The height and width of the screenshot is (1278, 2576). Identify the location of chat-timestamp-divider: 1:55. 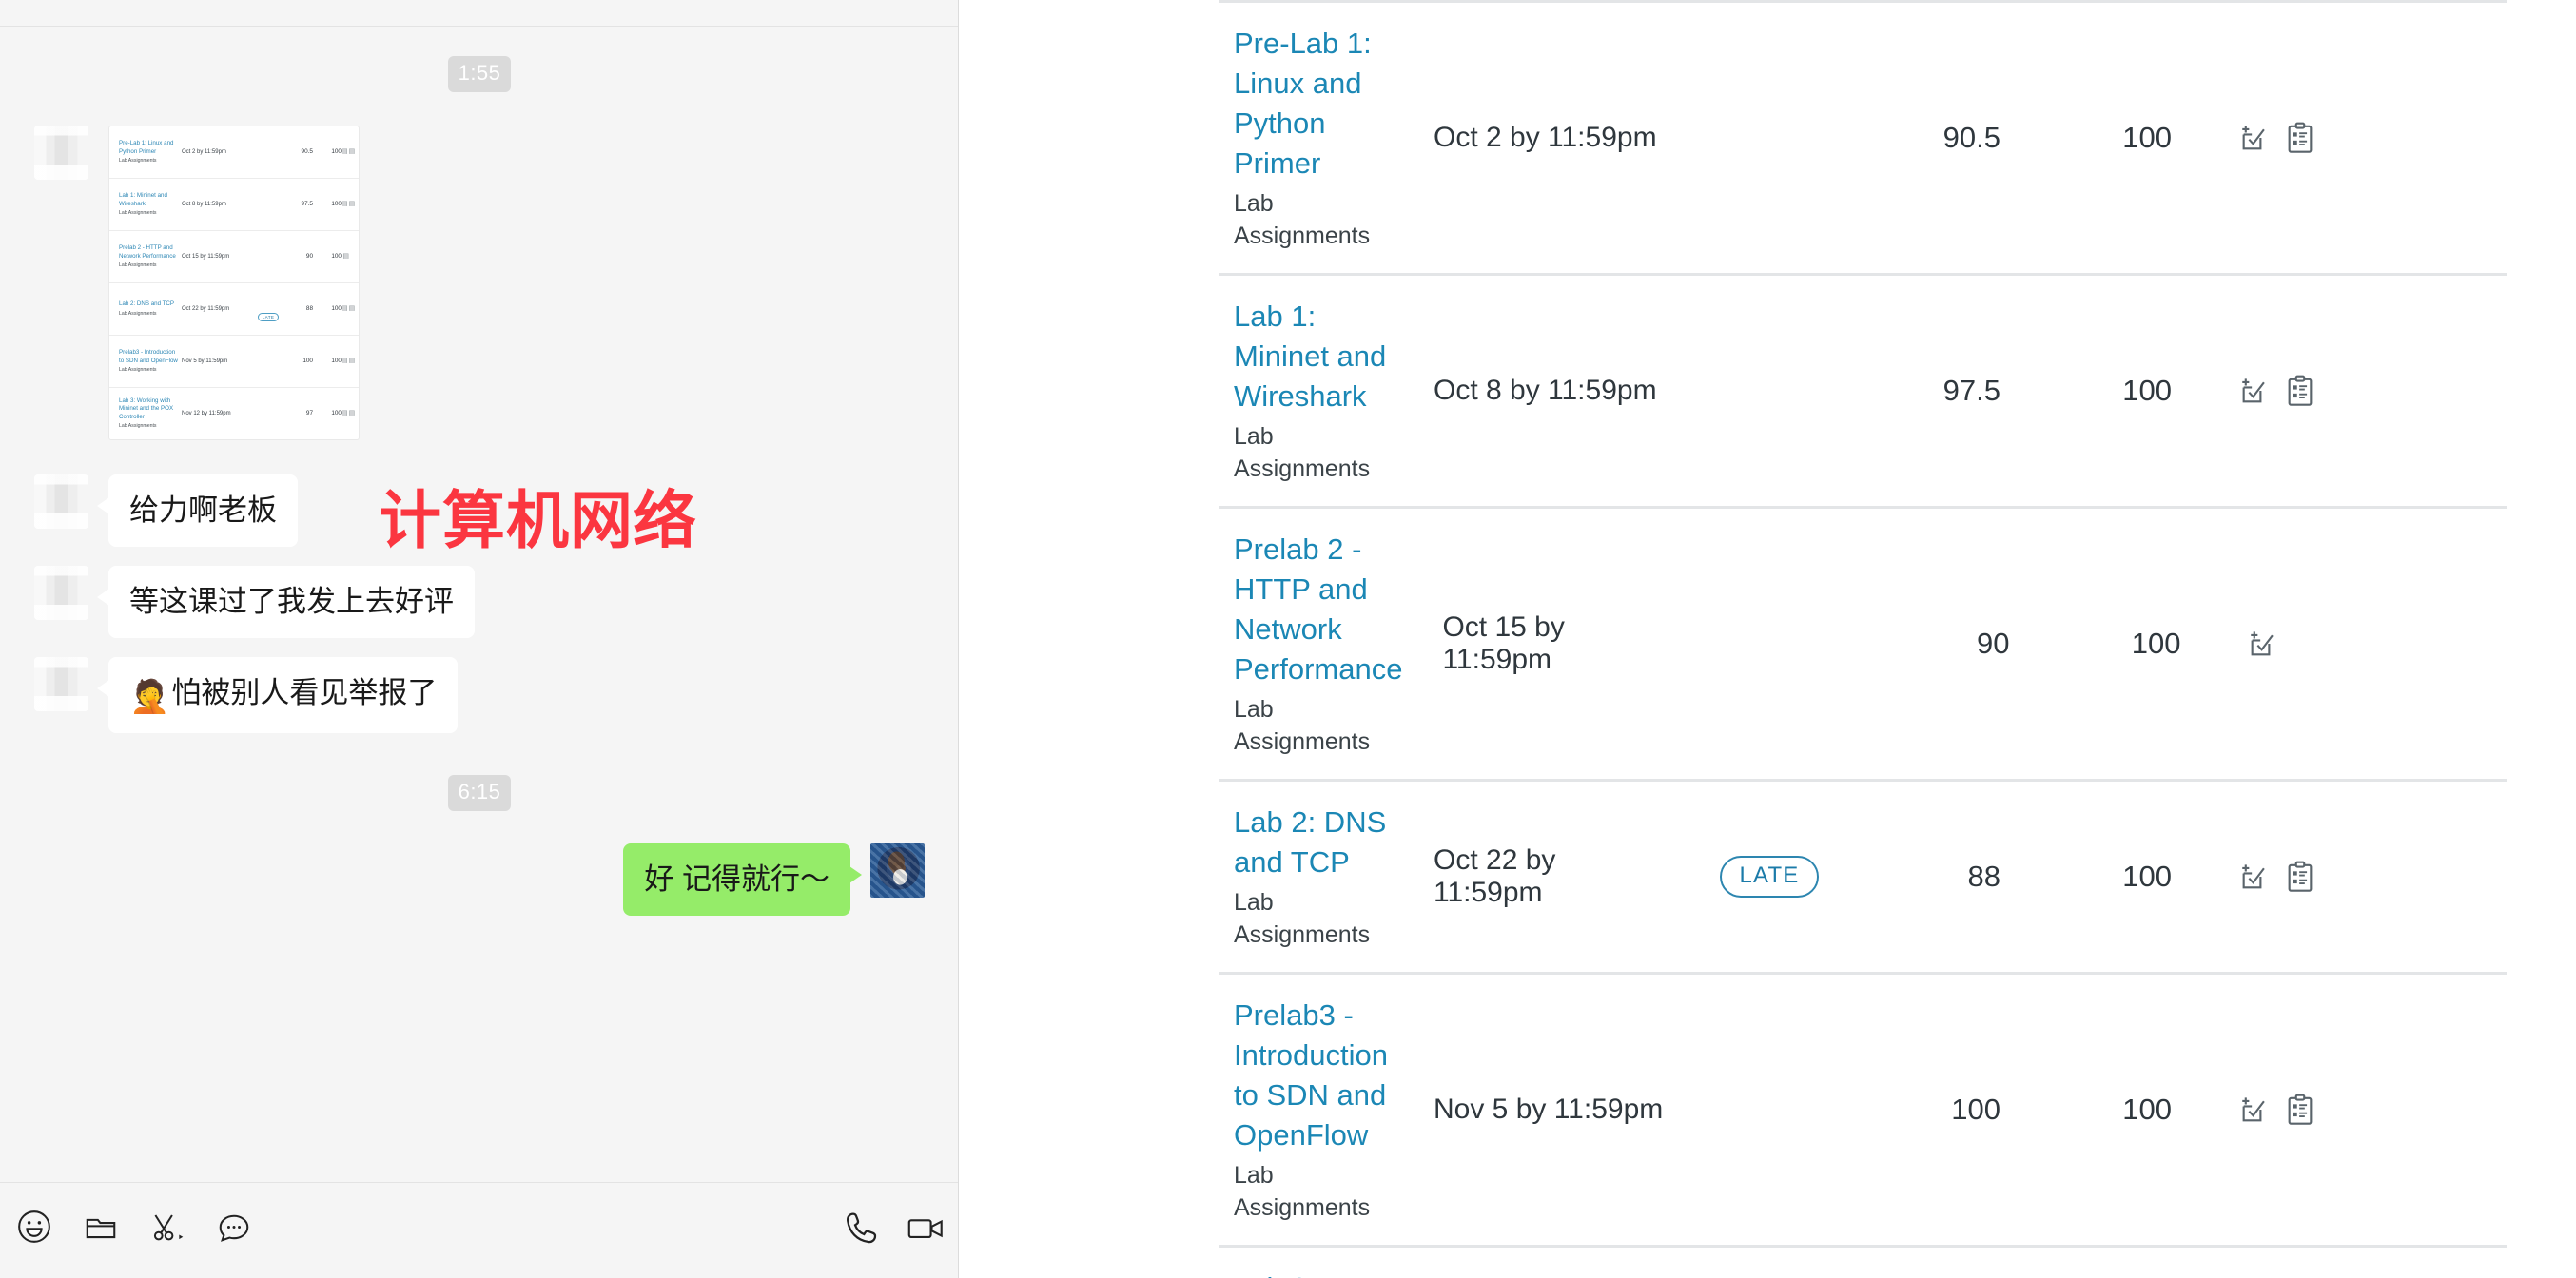
(479, 74).